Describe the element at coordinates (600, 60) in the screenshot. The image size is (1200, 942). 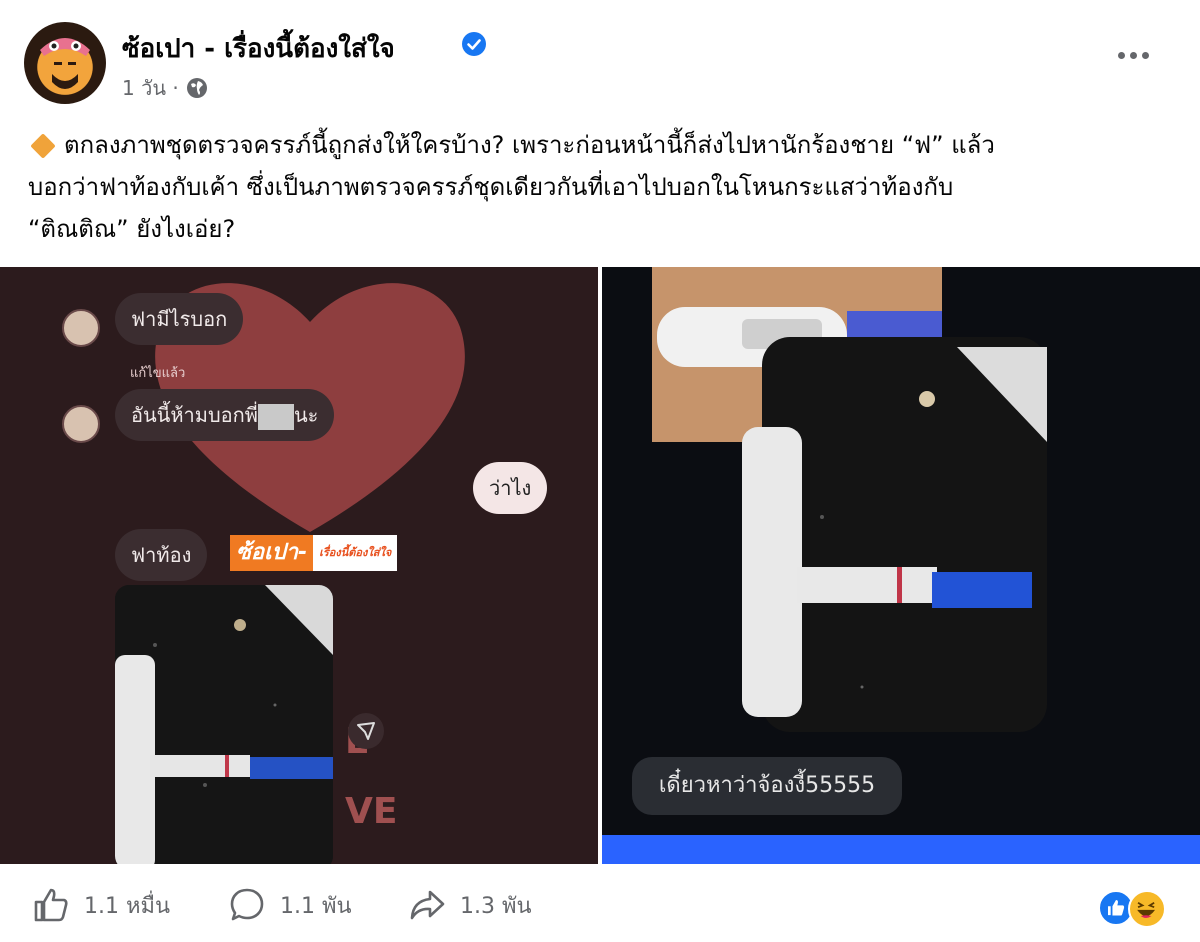
I see `post-header: ซ้อเปา - เรื่องนี้ต้องใส่ใจ 1 วัน ·` at that location.